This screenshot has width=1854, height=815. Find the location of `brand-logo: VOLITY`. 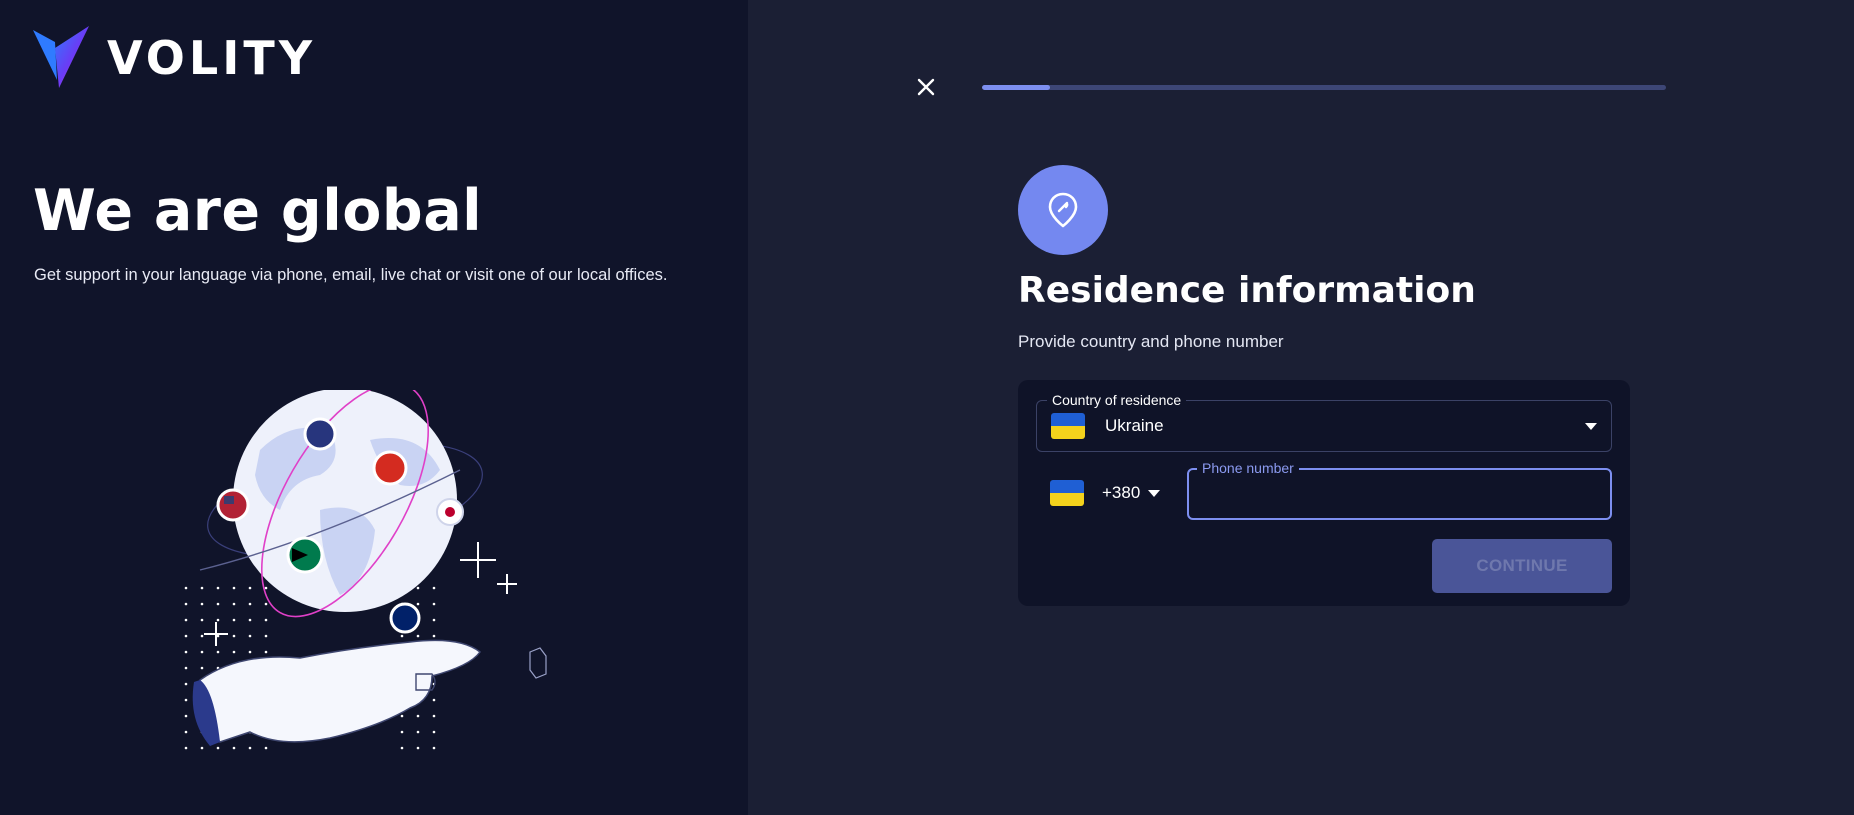

brand-logo: VOLITY is located at coordinates (174, 58).